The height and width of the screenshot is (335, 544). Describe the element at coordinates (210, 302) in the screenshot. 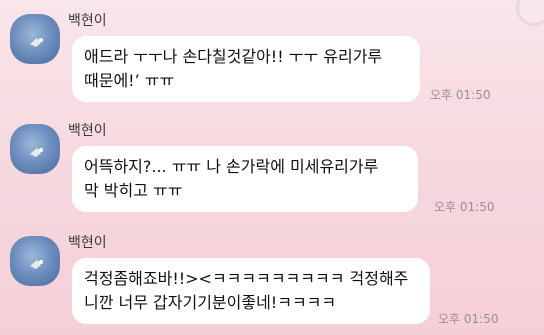

I see `message-text: 니깐 너무 갑자기기분이좋네!ㅋㅋㅋㅋ` at that location.